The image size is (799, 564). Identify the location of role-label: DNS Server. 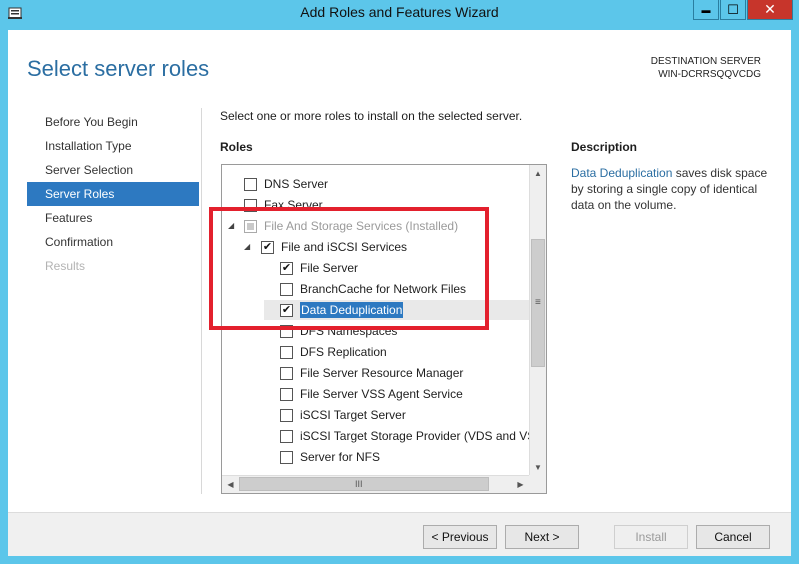
(296, 184).